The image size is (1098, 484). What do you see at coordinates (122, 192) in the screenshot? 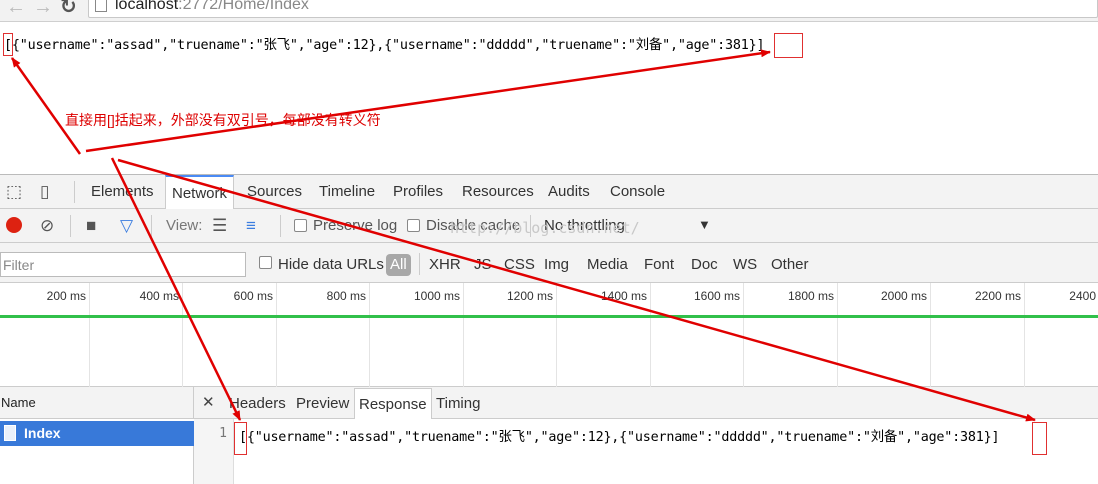
I see `tab-elements: Elements` at bounding box center [122, 192].